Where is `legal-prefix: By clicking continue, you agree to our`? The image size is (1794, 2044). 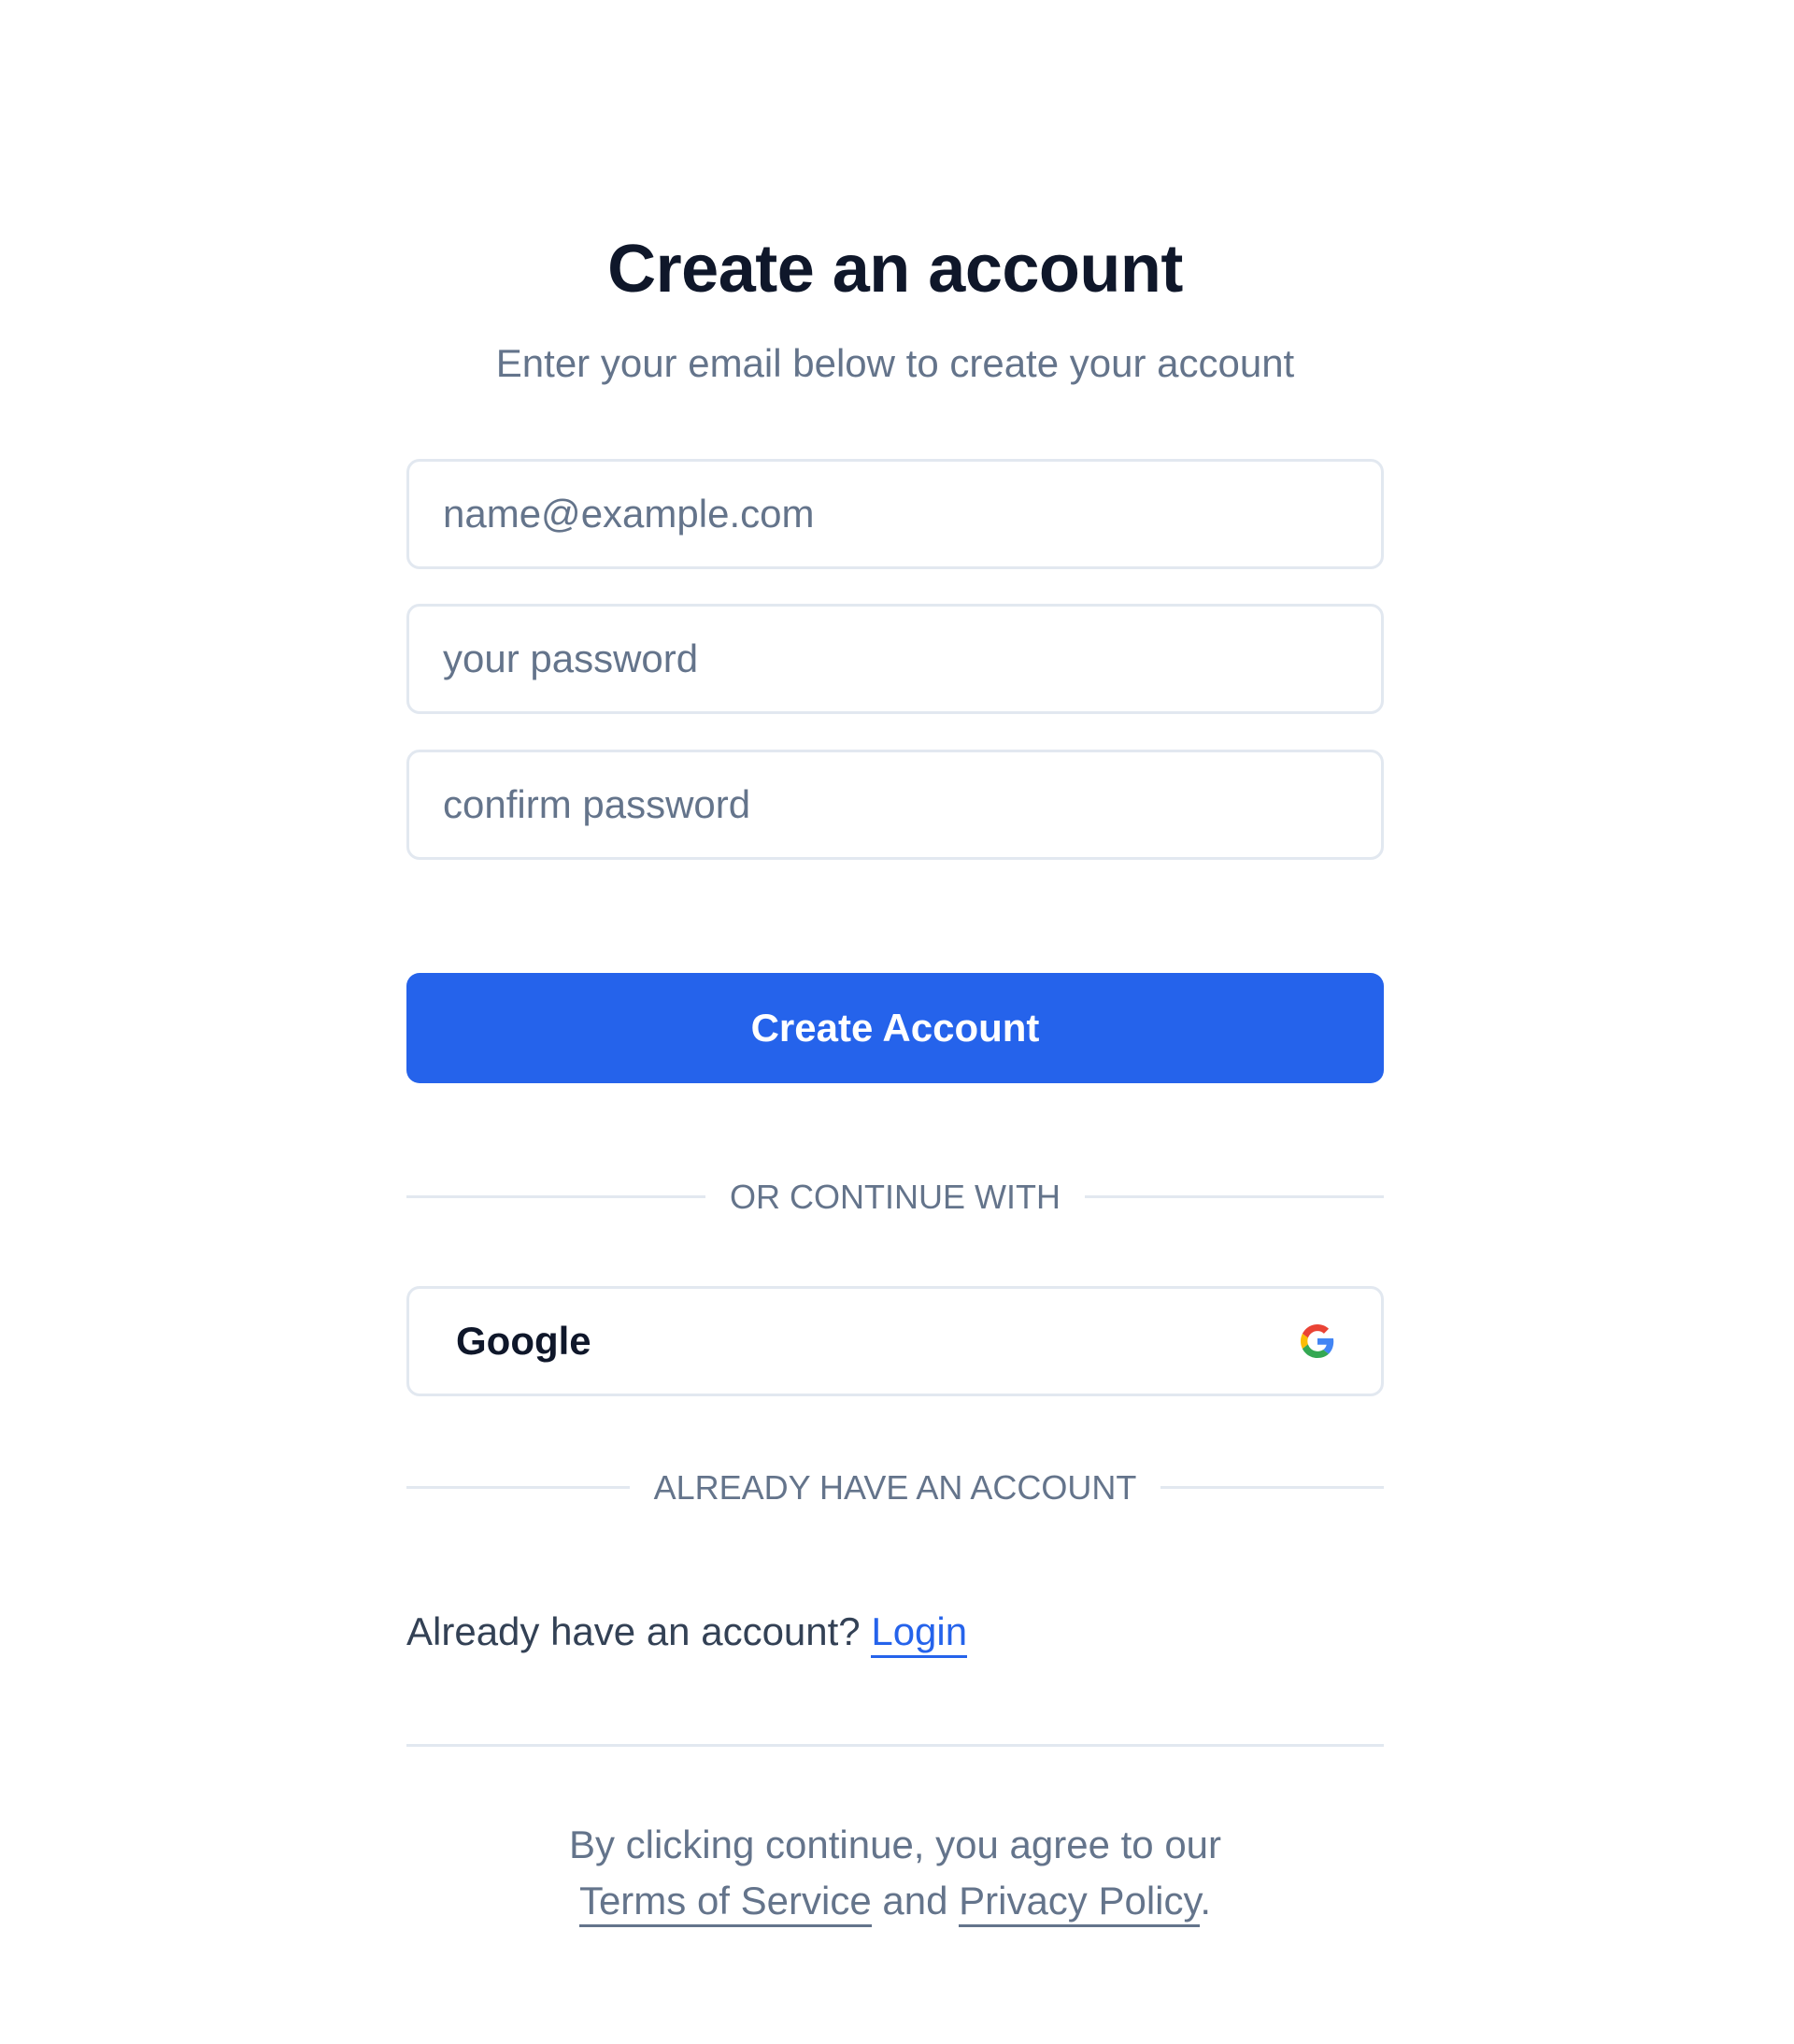
legal-prefix: By clicking continue, you agree to our is located at coordinates (895, 1844).